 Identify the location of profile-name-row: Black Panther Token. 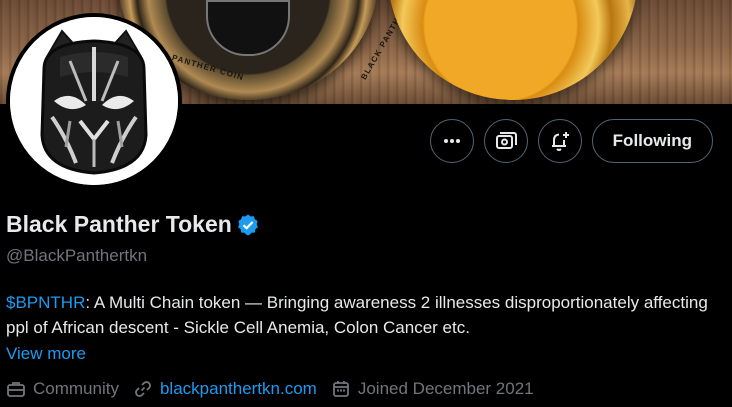
(133, 224).